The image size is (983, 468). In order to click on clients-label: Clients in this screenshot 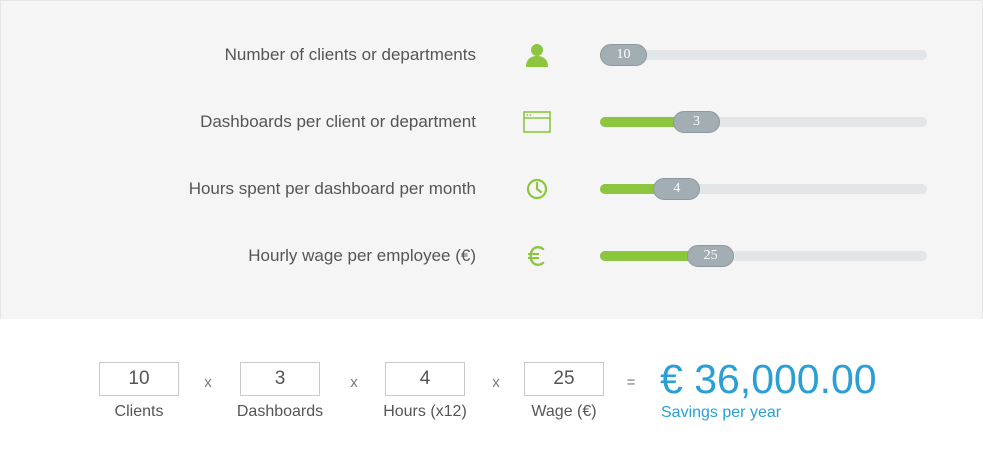, I will do `click(139, 411)`.